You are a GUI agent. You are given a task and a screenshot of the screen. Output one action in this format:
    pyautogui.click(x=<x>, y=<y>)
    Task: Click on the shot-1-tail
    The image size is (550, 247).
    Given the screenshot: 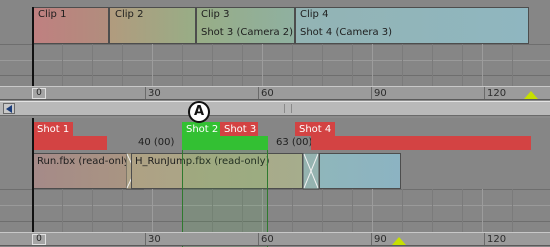 What is the action you would take?
    pyautogui.click(x=90, y=143)
    